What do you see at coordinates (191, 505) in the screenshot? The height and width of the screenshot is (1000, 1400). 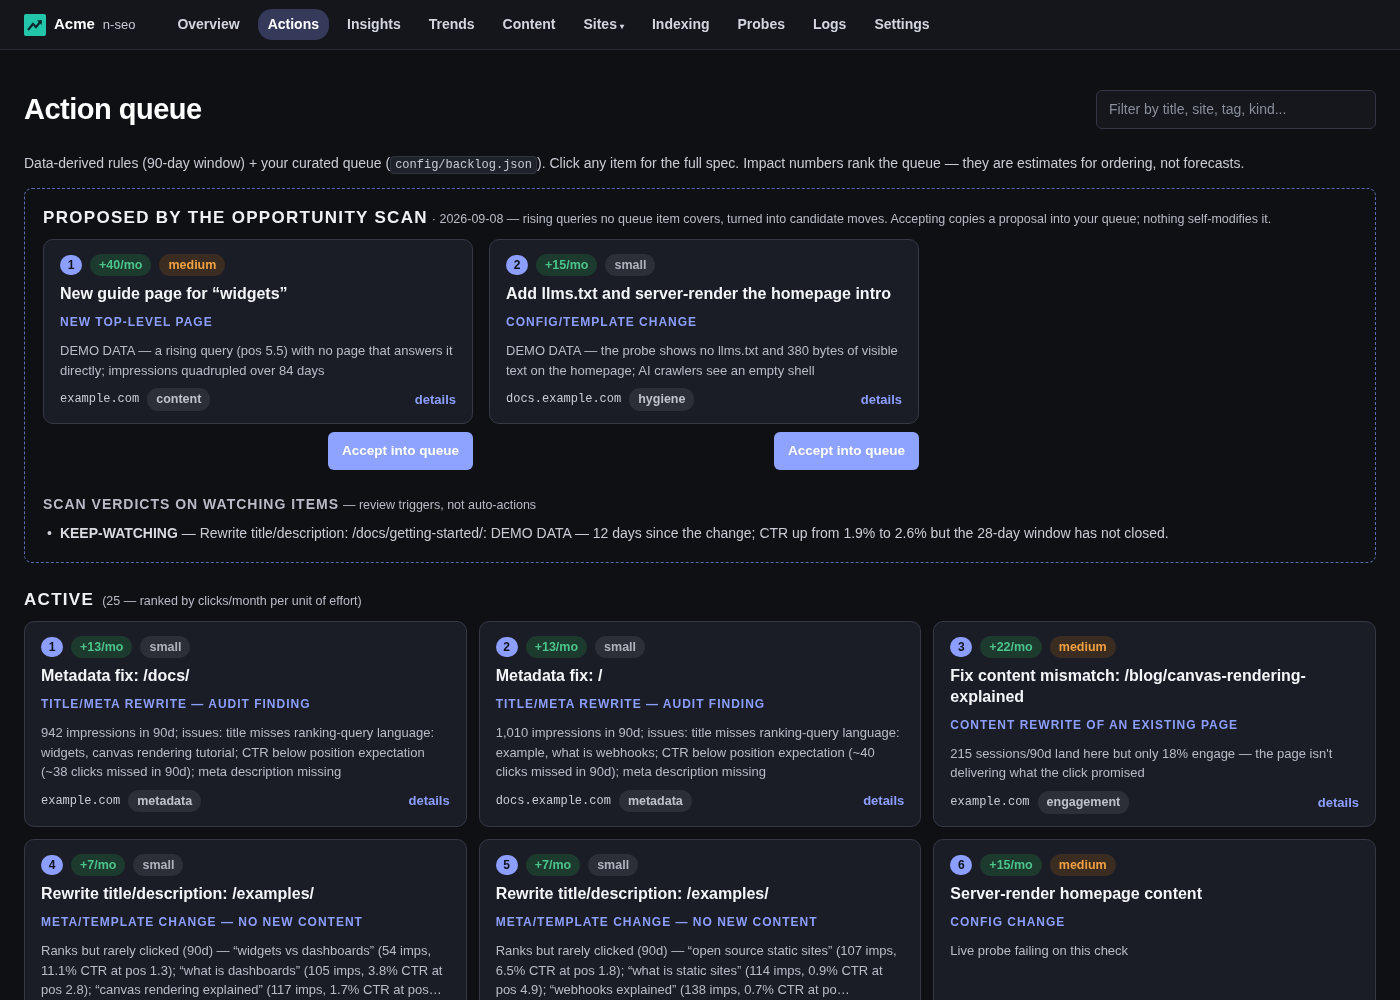 I see `section-heading: SCAN VERDICTS ON WATCHING ITEMS` at bounding box center [191, 505].